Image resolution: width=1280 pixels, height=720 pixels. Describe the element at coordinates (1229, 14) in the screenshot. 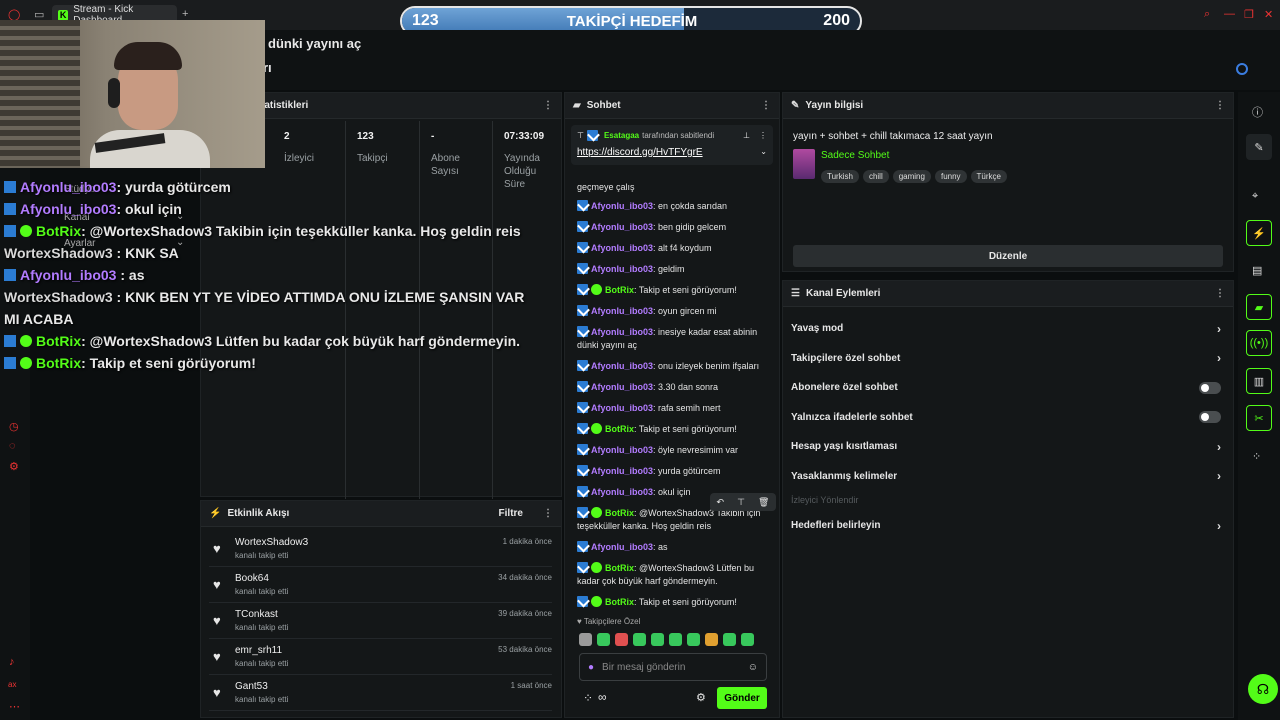

I see `minimize-icon: —` at that location.